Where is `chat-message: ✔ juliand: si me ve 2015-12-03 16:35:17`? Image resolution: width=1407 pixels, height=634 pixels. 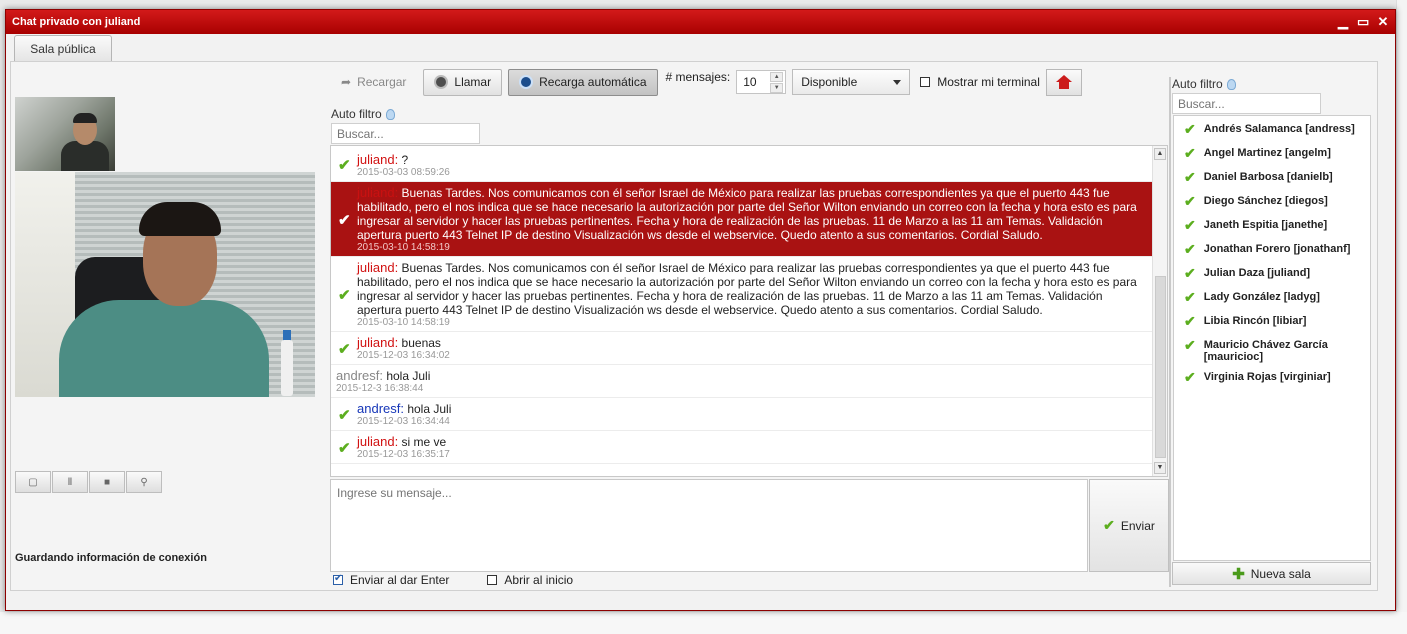 chat-message: ✔ juliand: si me ve 2015-12-03 16:35:17 is located at coordinates (749, 447).